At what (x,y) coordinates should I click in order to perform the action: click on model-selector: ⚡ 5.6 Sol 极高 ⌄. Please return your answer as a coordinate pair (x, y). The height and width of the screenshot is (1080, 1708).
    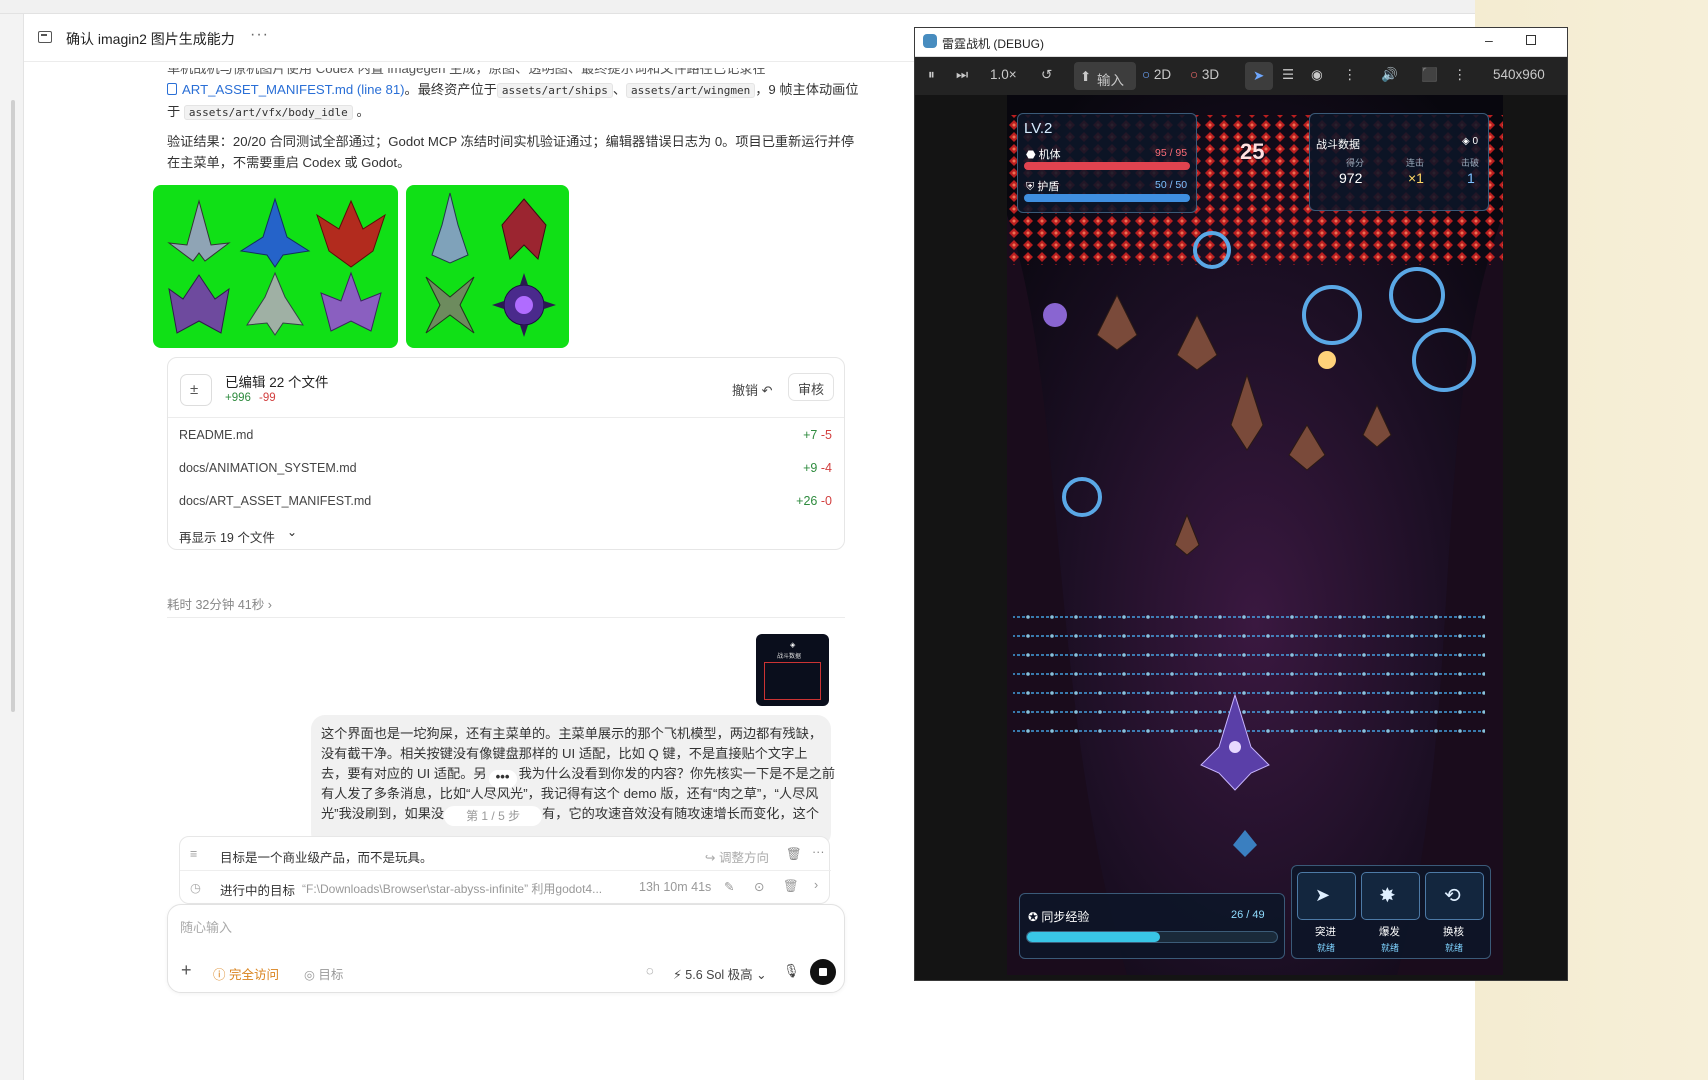
    Looking at the image, I should click on (720, 973).